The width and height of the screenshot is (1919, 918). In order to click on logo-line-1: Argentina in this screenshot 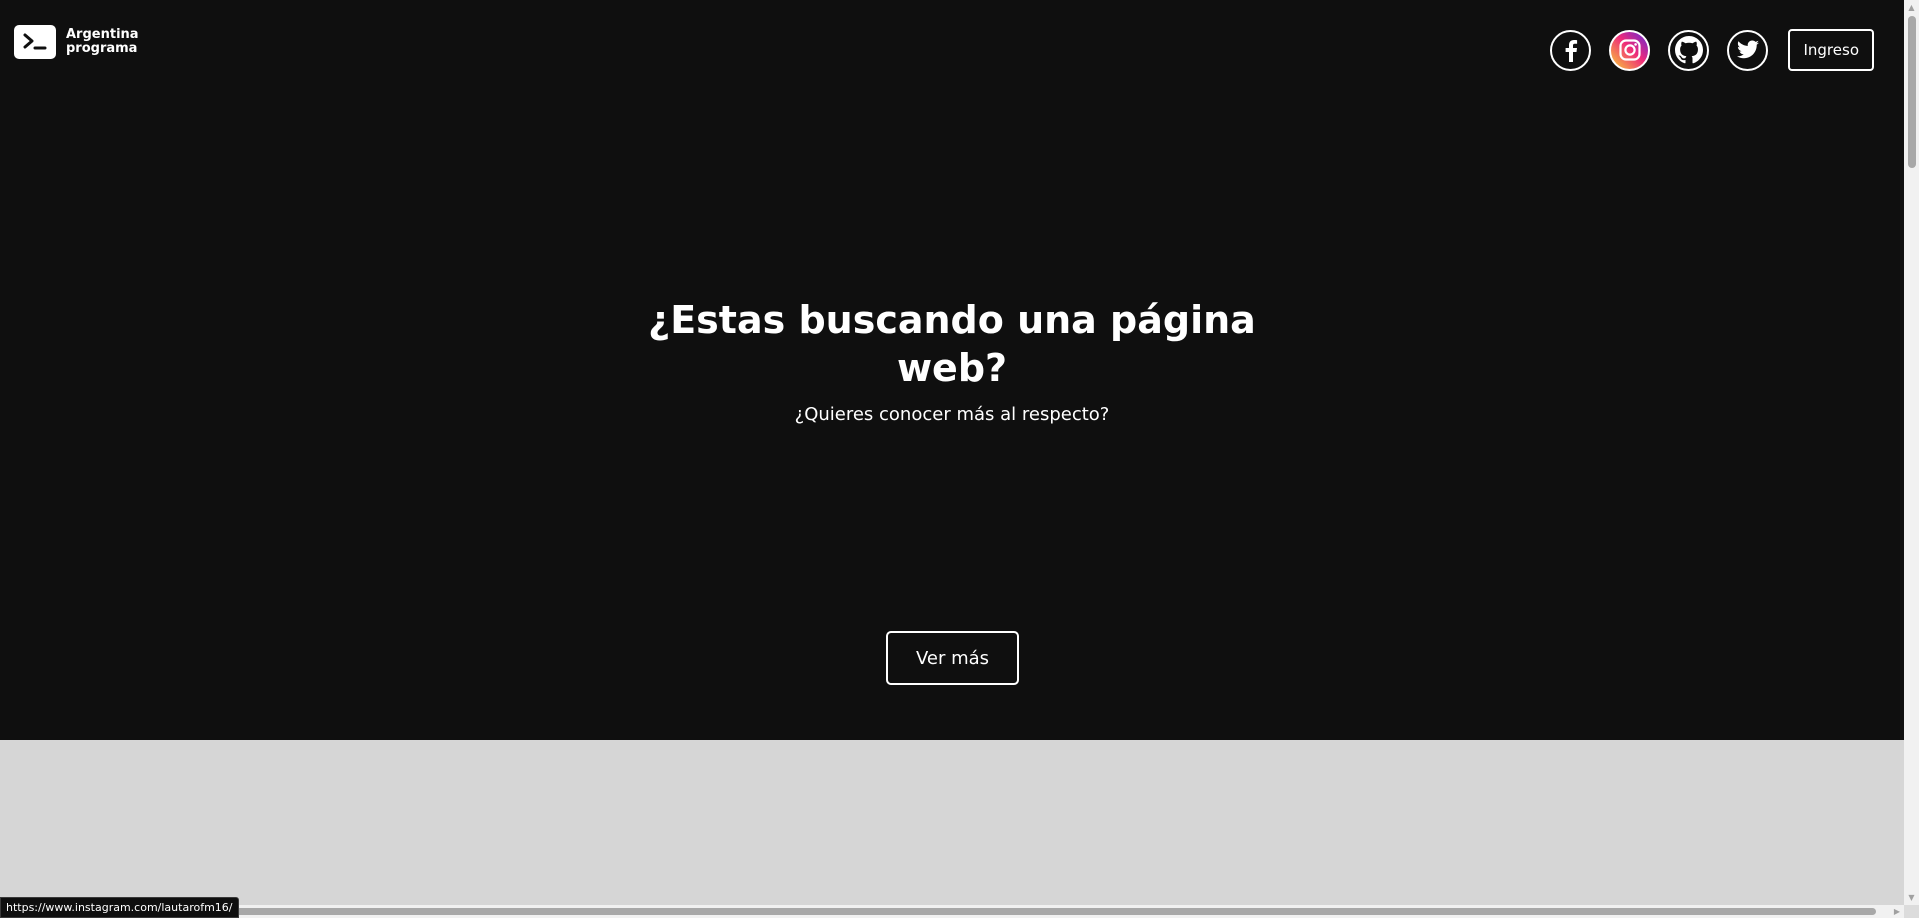, I will do `click(102, 34)`.